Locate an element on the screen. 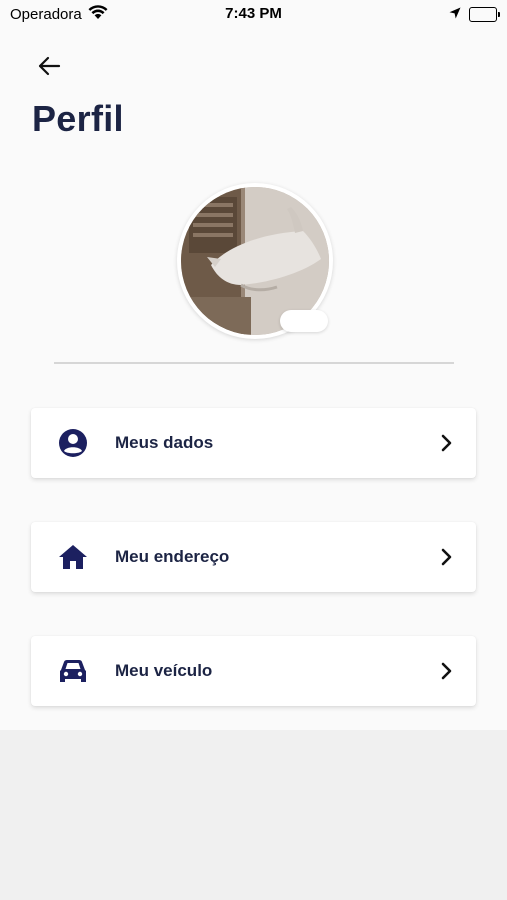 Image resolution: width=507 pixels, height=900 pixels. menu-item-meu-endereco: Meu endereço is located at coordinates (253, 557).